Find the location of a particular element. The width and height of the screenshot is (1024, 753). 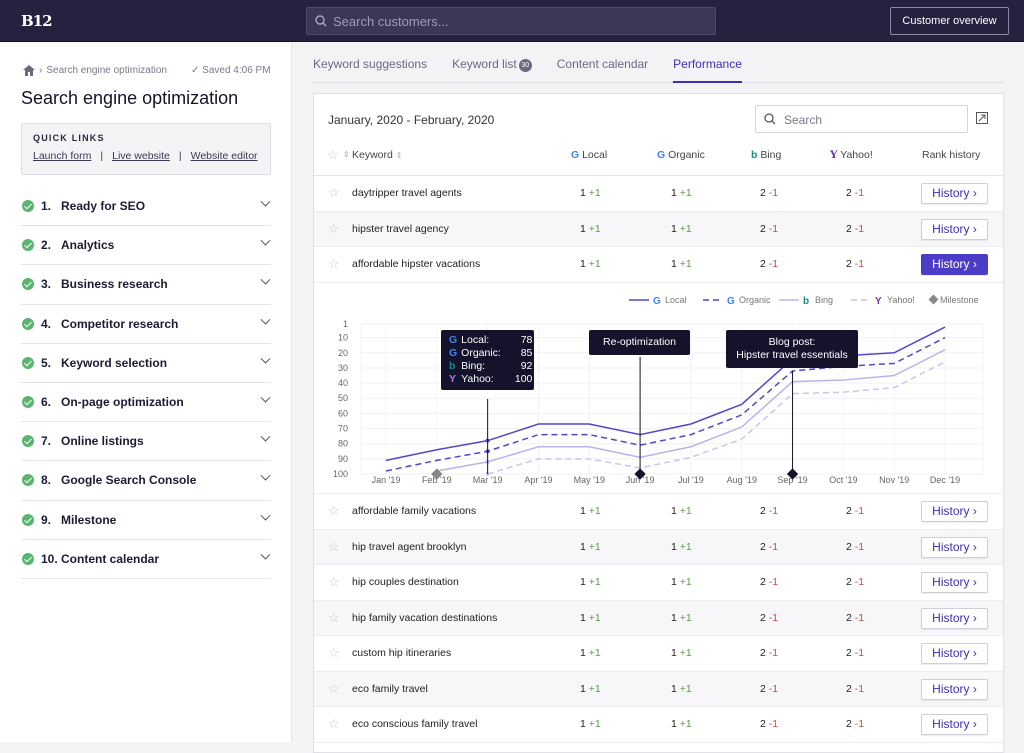

milestone-tooltip-blog-post: Blog post: Hipster travel essentials is located at coordinates (792, 349).